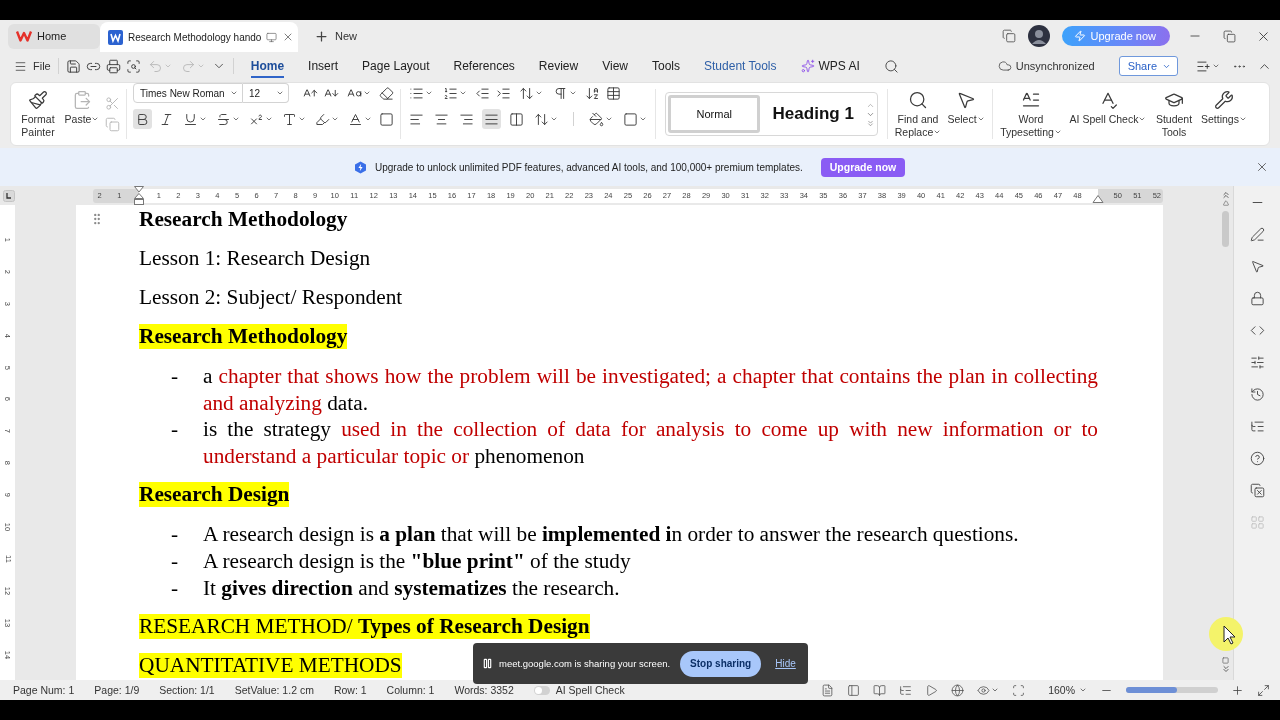  I want to click on list-plus-icon, so click(1203, 66).